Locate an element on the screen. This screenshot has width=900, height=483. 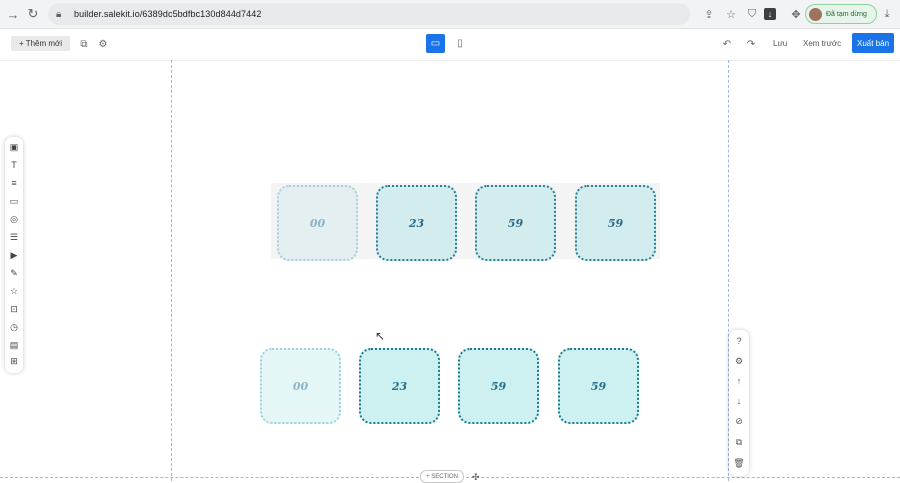
download-square-icon: ↓ is located at coordinates (770, 14).